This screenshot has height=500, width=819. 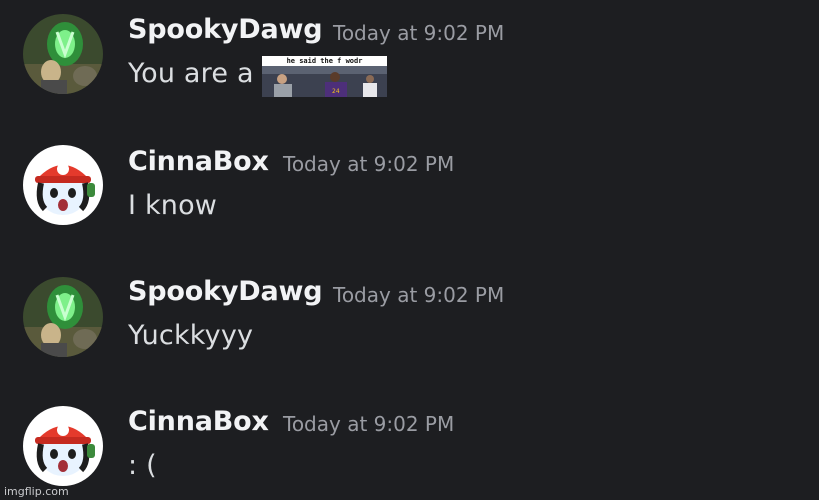 What do you see at coordinates (142, 465) in the screenshot?
I see `message-text: : (` at bounding box center [142, 465].